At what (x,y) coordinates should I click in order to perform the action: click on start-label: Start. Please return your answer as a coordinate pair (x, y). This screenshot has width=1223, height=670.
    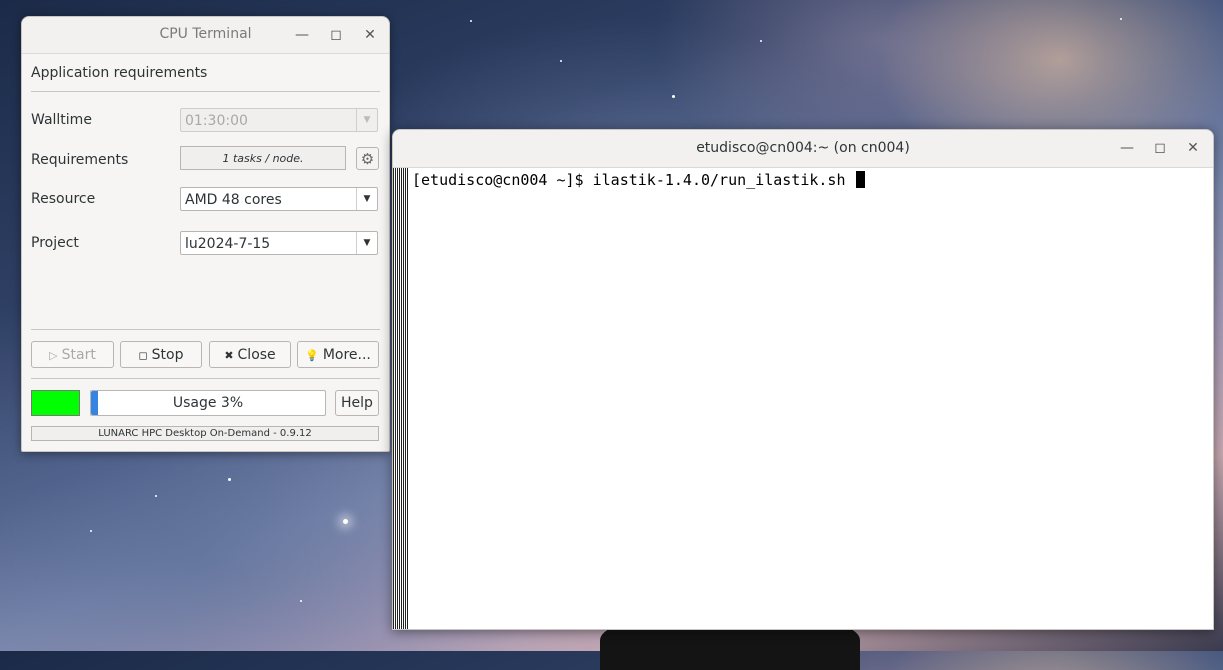
    Looking at the image, I should click on (78, 355).